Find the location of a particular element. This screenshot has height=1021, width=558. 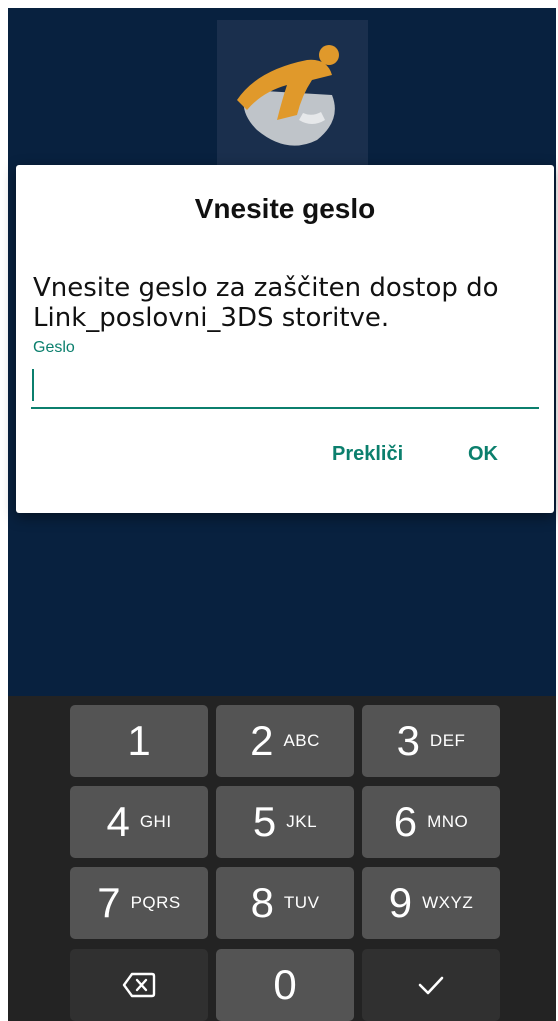

key-letters: TUV is located at coordinates (301, 902).